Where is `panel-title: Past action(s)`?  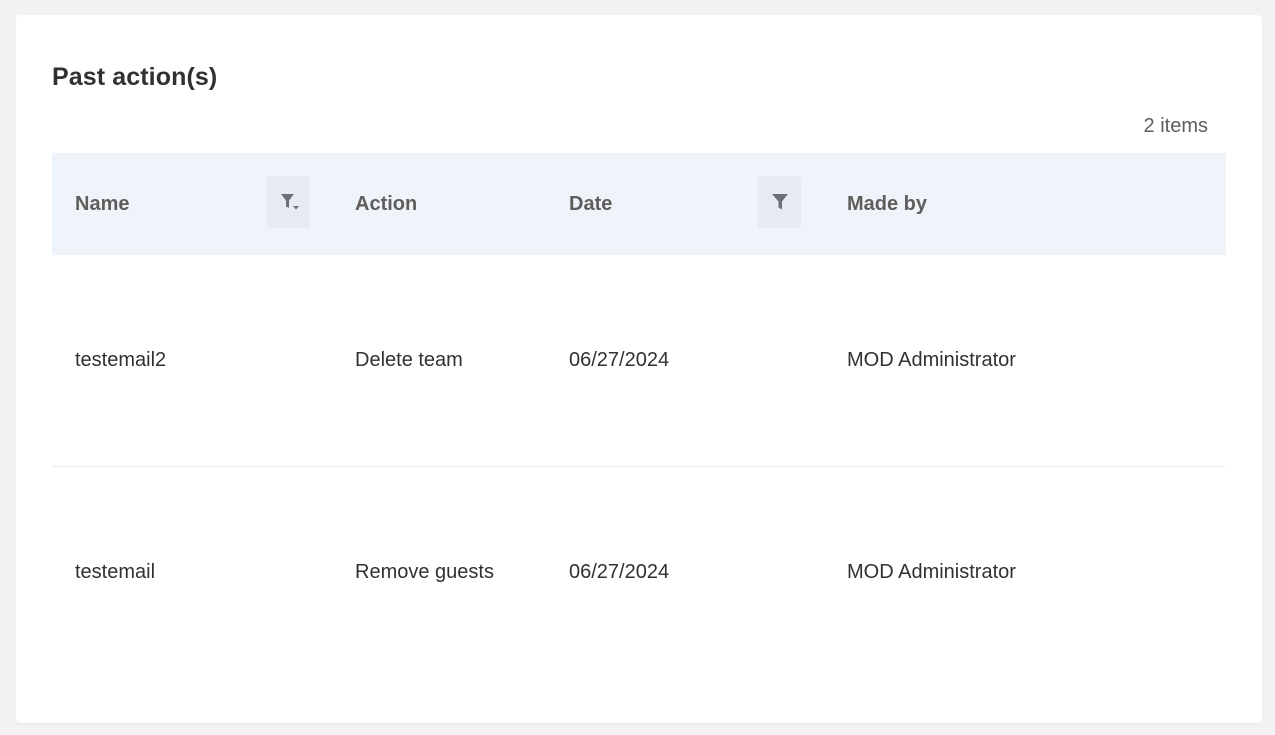 panel-title: Past action(s) is located at coordinates (135, 77).